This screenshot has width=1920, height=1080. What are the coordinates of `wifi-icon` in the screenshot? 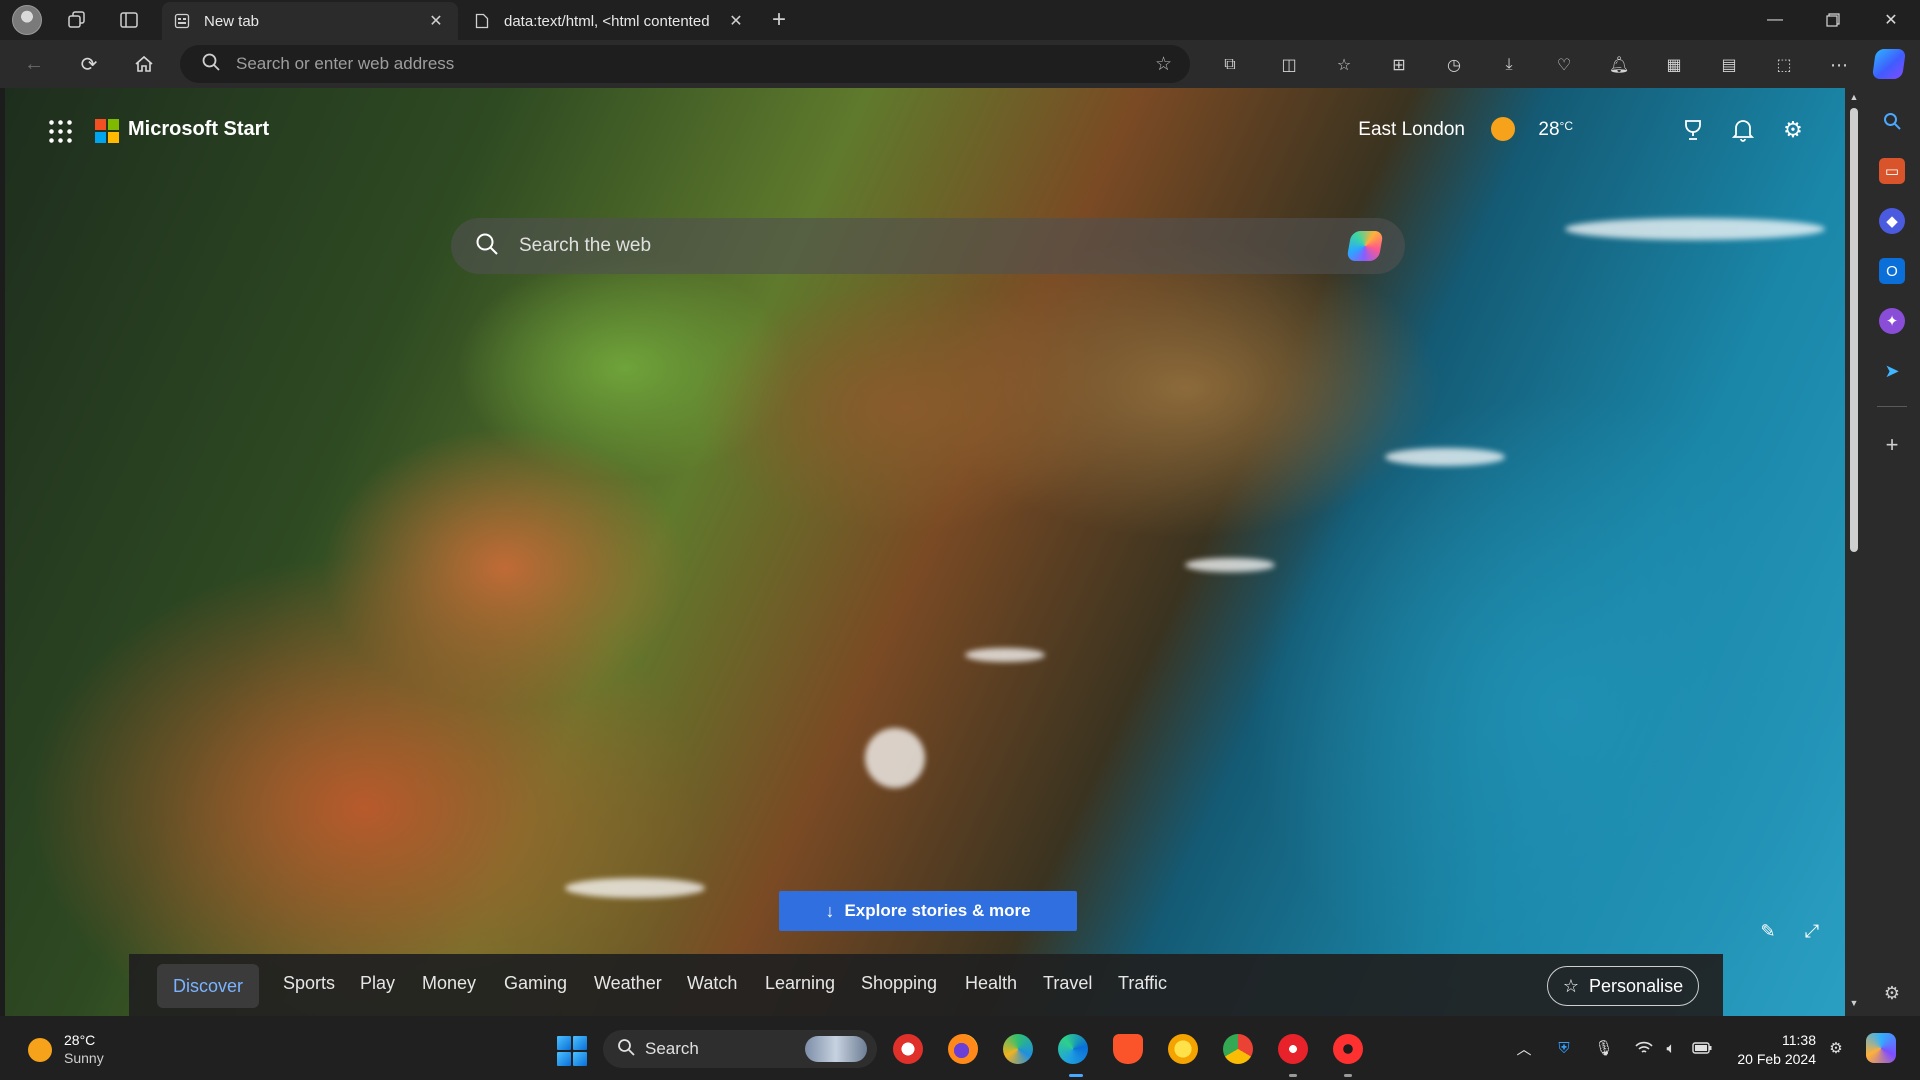 It's located at (1644, 1048).